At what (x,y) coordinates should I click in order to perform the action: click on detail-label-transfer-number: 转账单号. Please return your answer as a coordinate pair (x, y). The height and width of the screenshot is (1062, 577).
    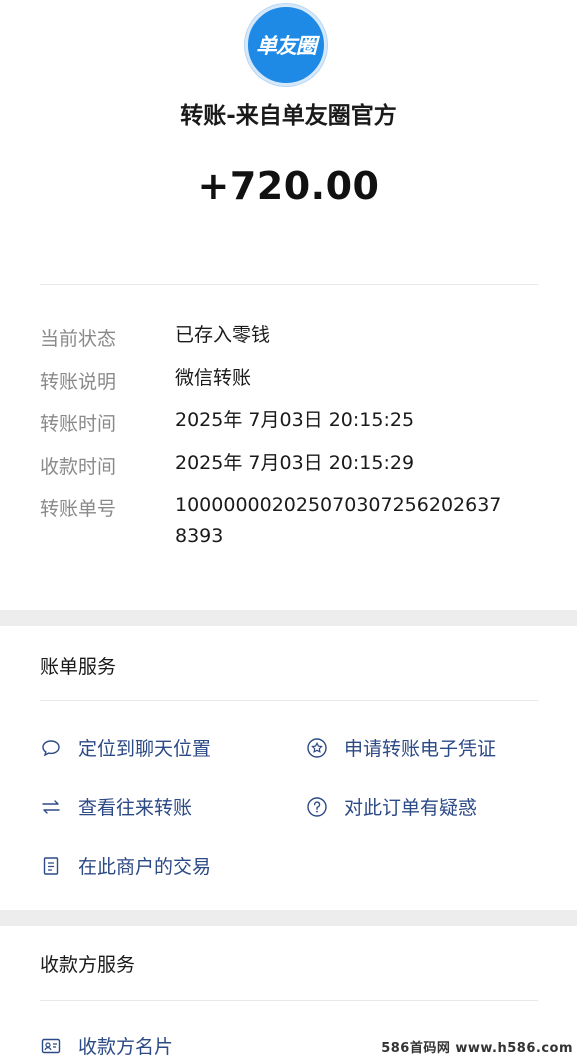
    Looking at the image, I should click on (78, 509).